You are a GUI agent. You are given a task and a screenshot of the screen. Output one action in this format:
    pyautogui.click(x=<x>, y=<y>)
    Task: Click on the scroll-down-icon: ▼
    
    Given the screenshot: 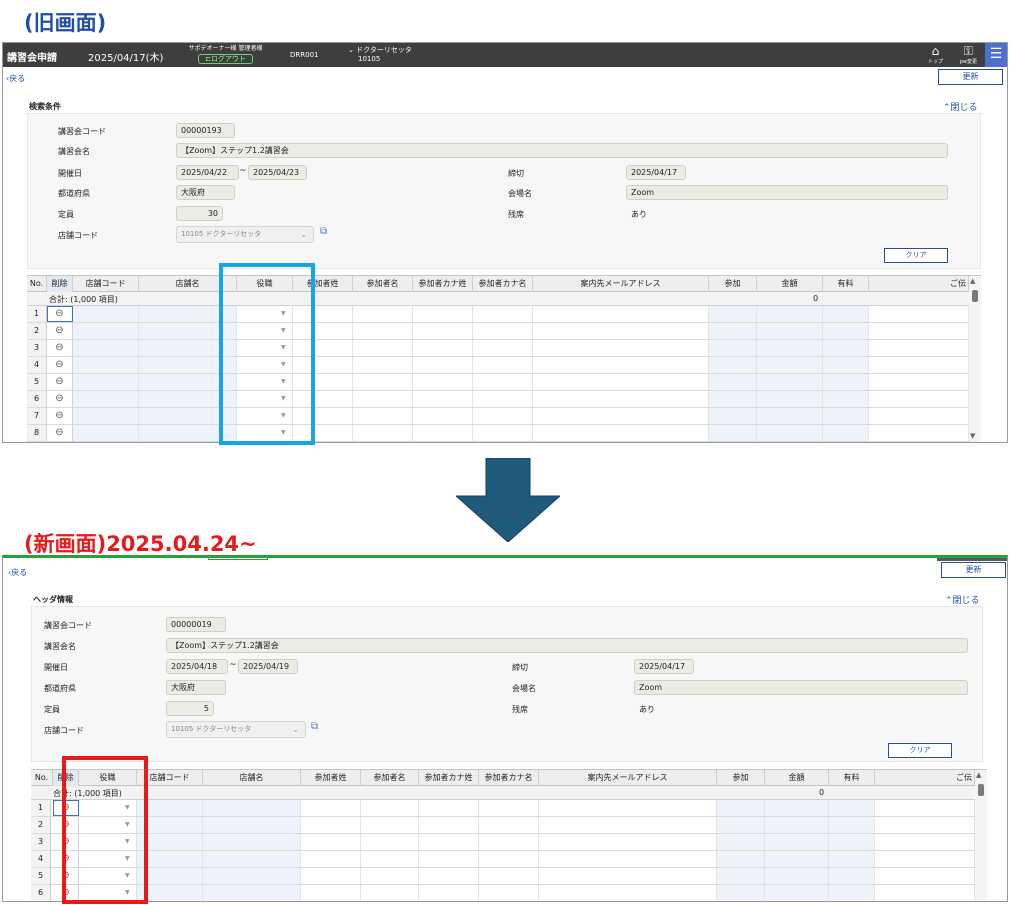 What is the action you would take?
    pyautogui.click(x=972, y=436)
    